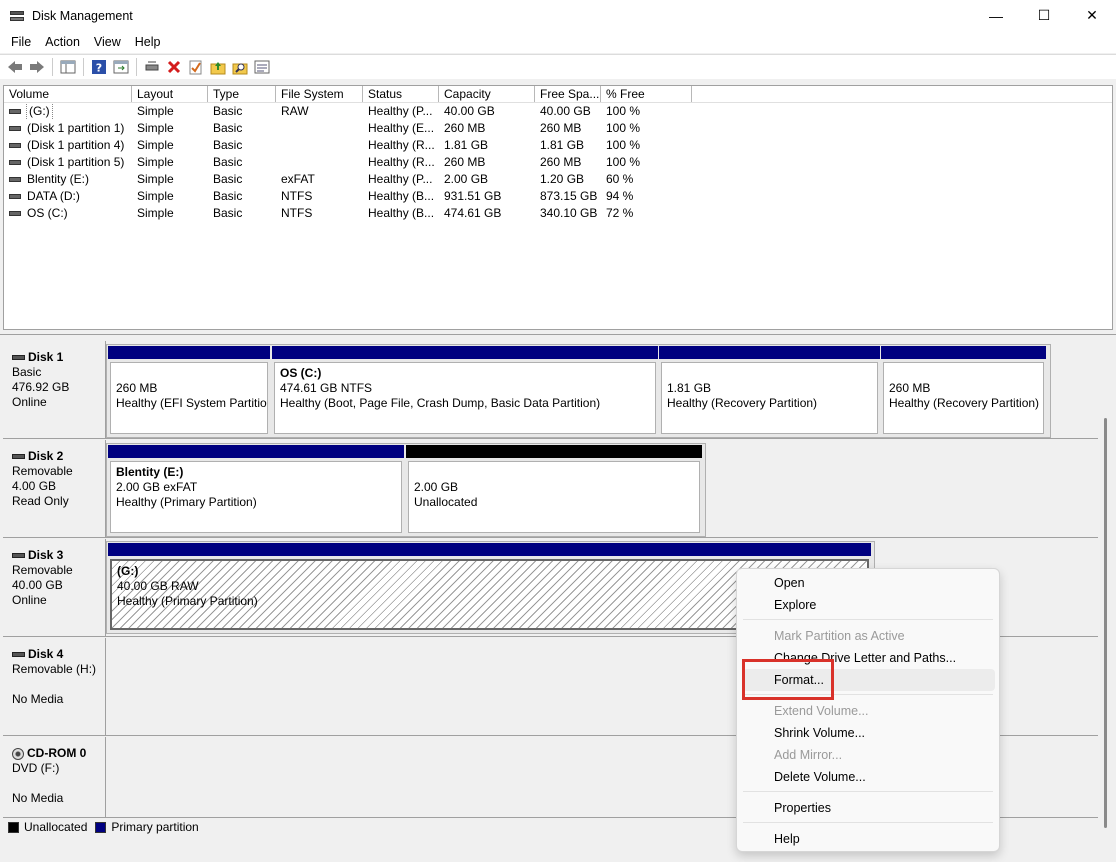 The width and height of the screenshot is (1116, 862). Describe the element at coordinates (963, 391) in the screenshot. I see `partition-recovery-2: 260 MB Healthy (Recovery Partition)` at that location.